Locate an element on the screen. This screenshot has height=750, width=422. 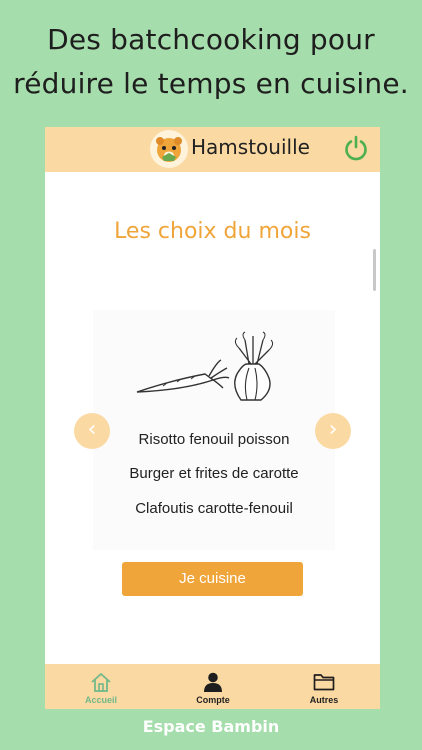
tab-bar: Accueil Compte Autres is located at coordinates (212, 686).